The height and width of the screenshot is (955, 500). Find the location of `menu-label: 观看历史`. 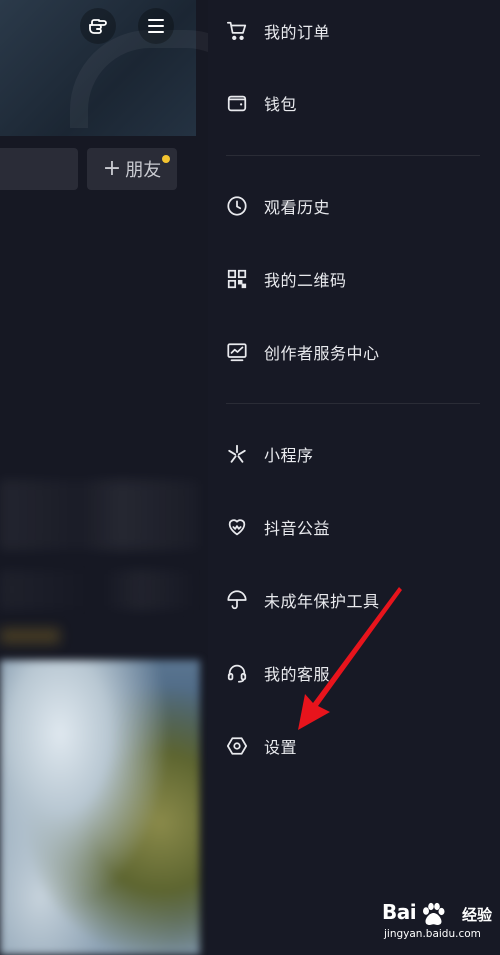

menu-label: 观看历史 is located at coordinates (297, 207).